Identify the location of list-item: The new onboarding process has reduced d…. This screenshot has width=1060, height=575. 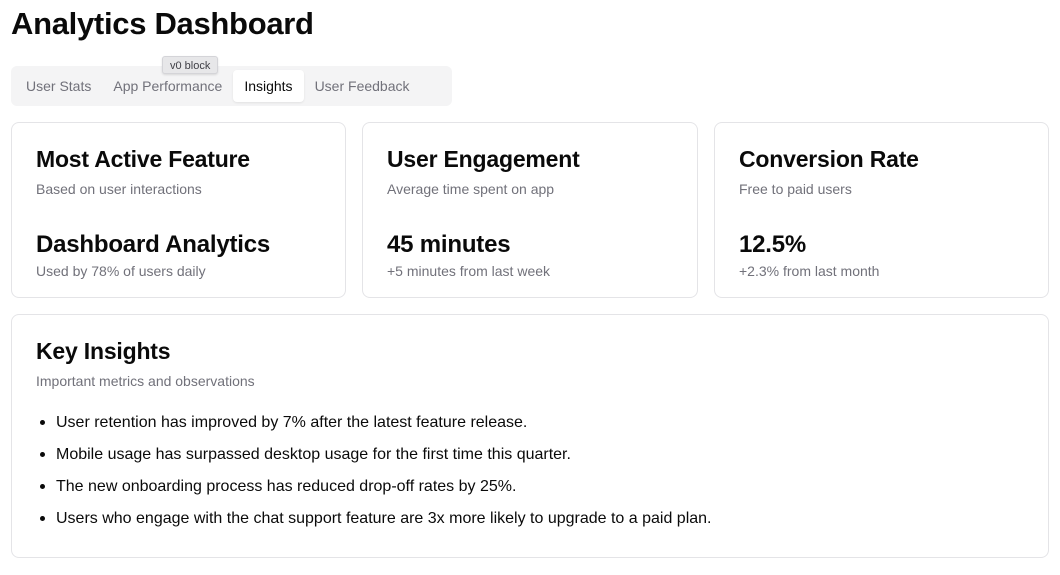
(530, 487).